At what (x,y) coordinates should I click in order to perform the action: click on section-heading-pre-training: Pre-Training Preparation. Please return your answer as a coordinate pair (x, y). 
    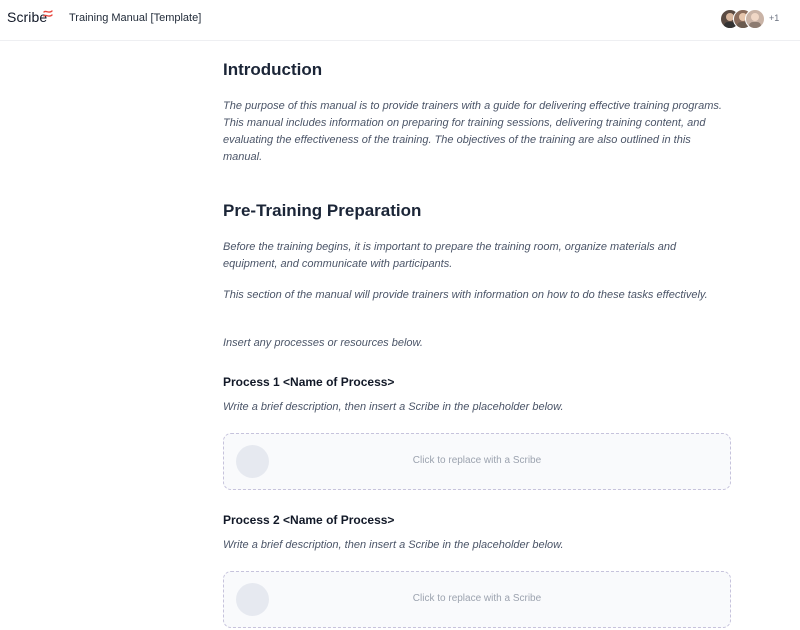
    Looking at the image, I should click on (322, 210).